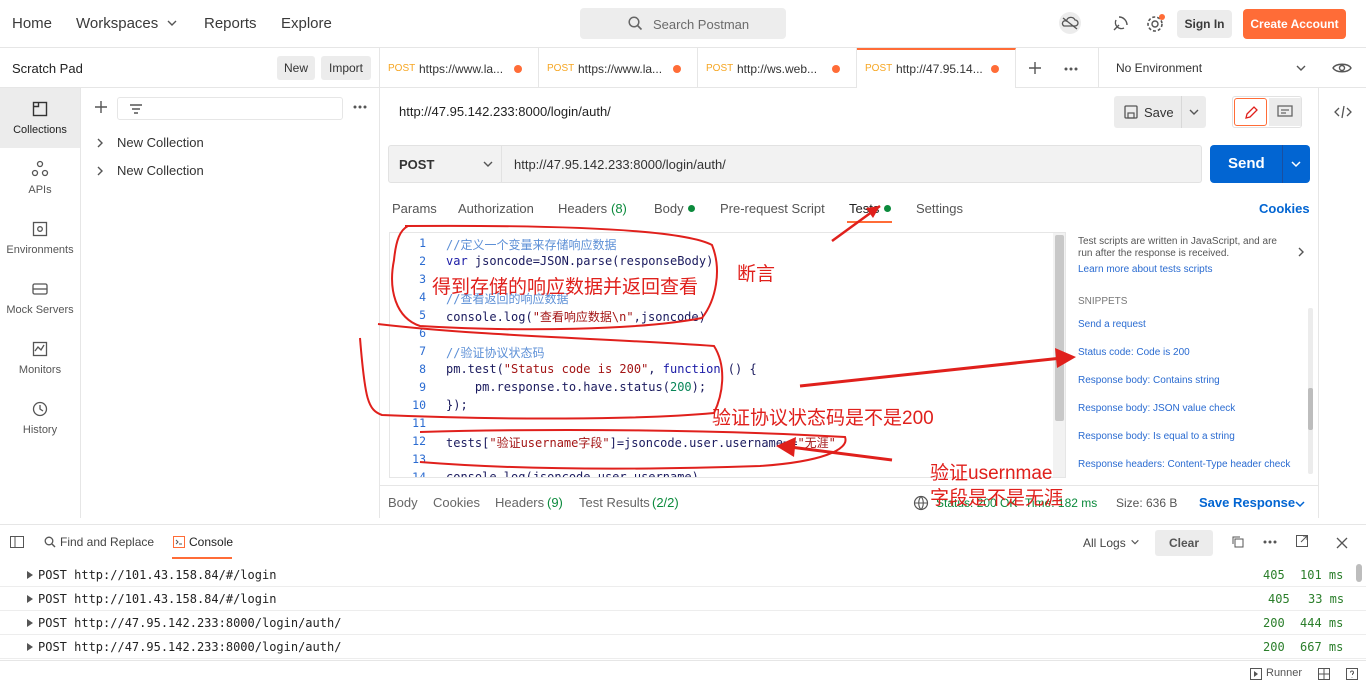  What do you see at coordinates (457, 405) in the screenshot?
I see `code-line: });` at bounding box center [457, 405].